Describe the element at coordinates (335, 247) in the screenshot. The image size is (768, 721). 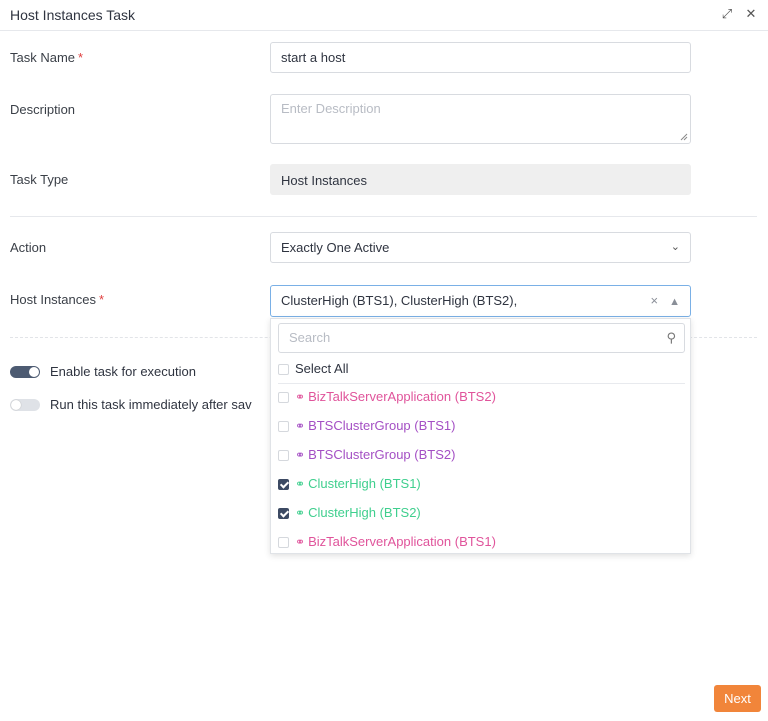
I see `action-value: Exactly One Active` at that location.